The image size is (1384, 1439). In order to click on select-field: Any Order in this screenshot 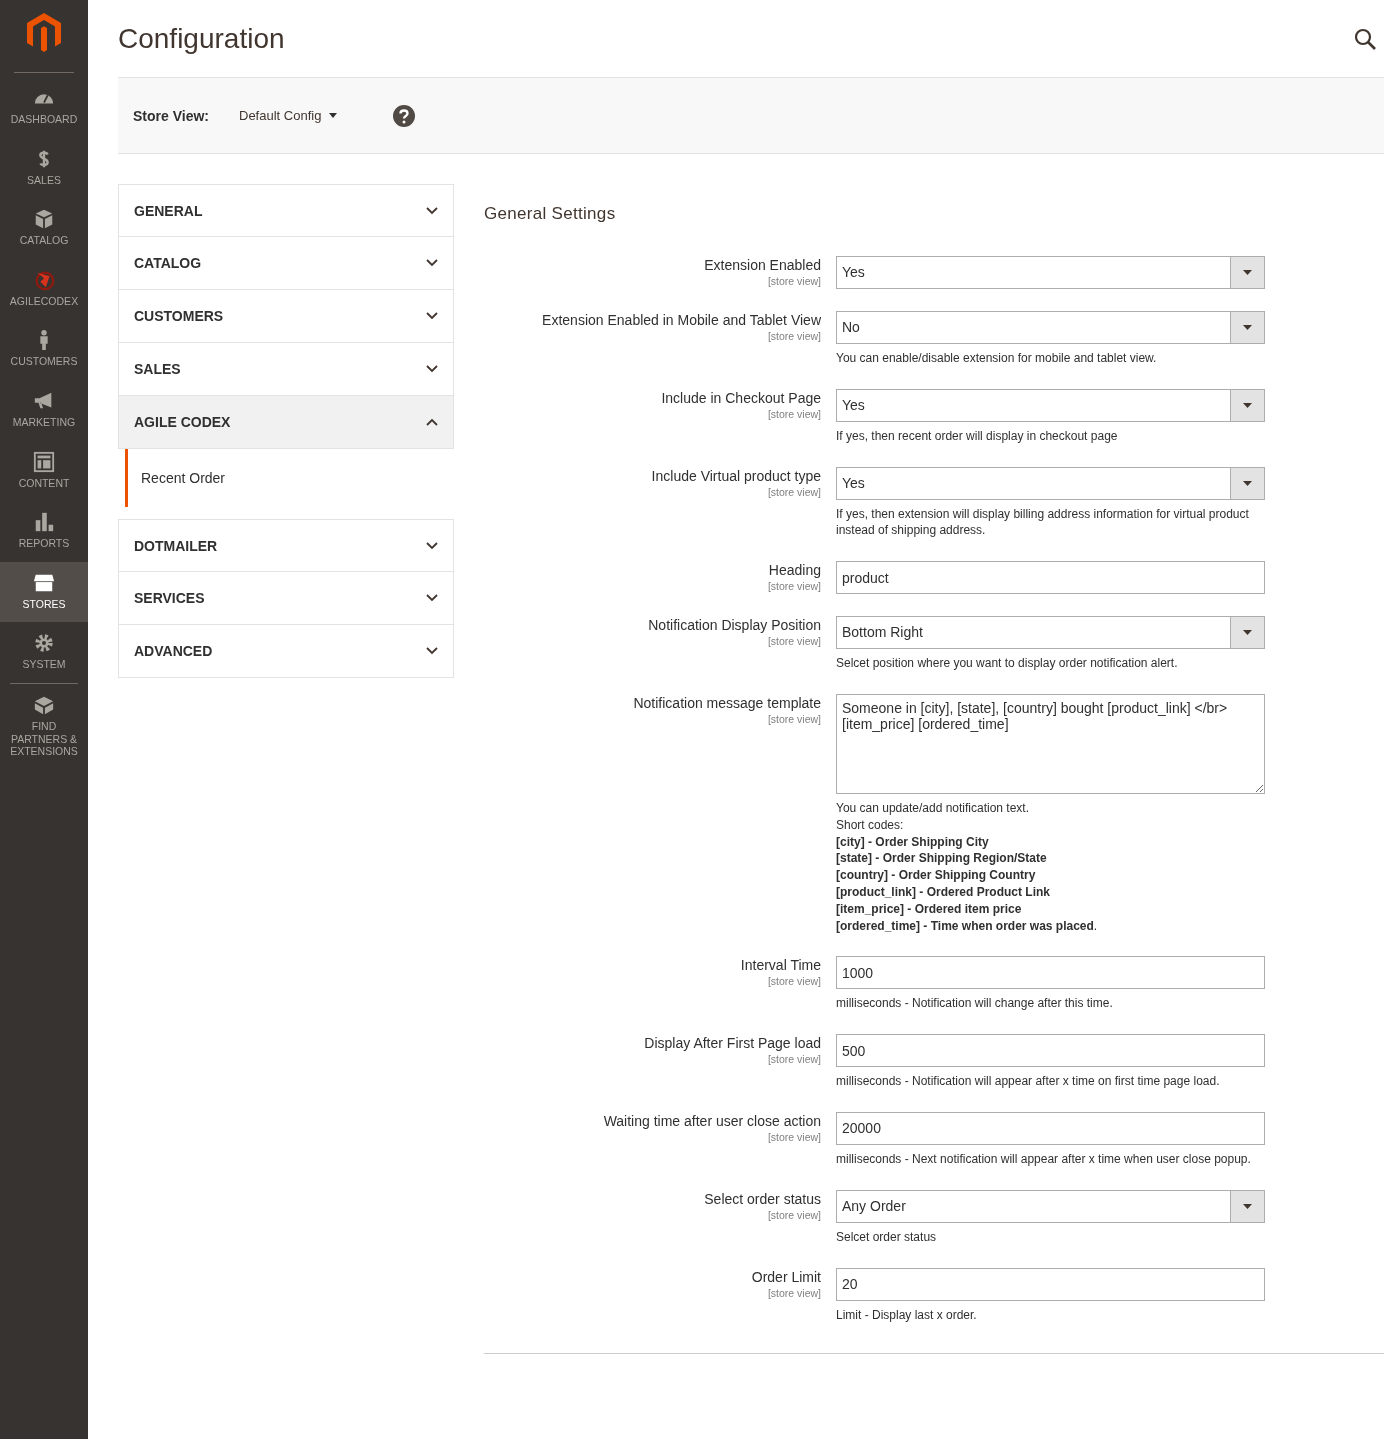, I will do `click(1050, 1206)`.